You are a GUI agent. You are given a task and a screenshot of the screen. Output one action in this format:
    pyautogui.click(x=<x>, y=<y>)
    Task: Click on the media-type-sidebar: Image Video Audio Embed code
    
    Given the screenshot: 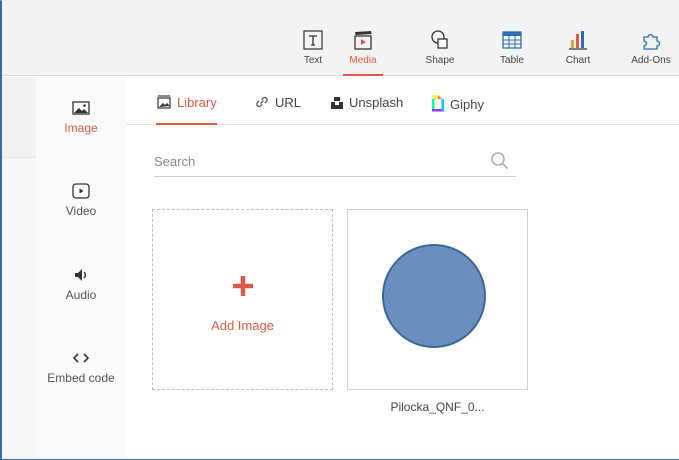 What is the action you would take?
    pyautogui.click(x=81, y=268)
    